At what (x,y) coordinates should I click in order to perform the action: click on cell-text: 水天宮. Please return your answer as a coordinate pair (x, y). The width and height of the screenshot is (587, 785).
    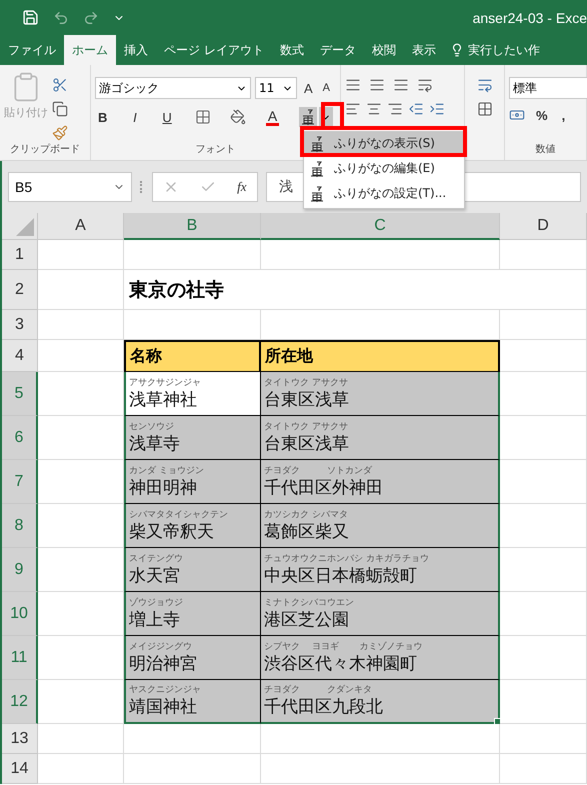
    Looking at the image, I should click on (155, 575).